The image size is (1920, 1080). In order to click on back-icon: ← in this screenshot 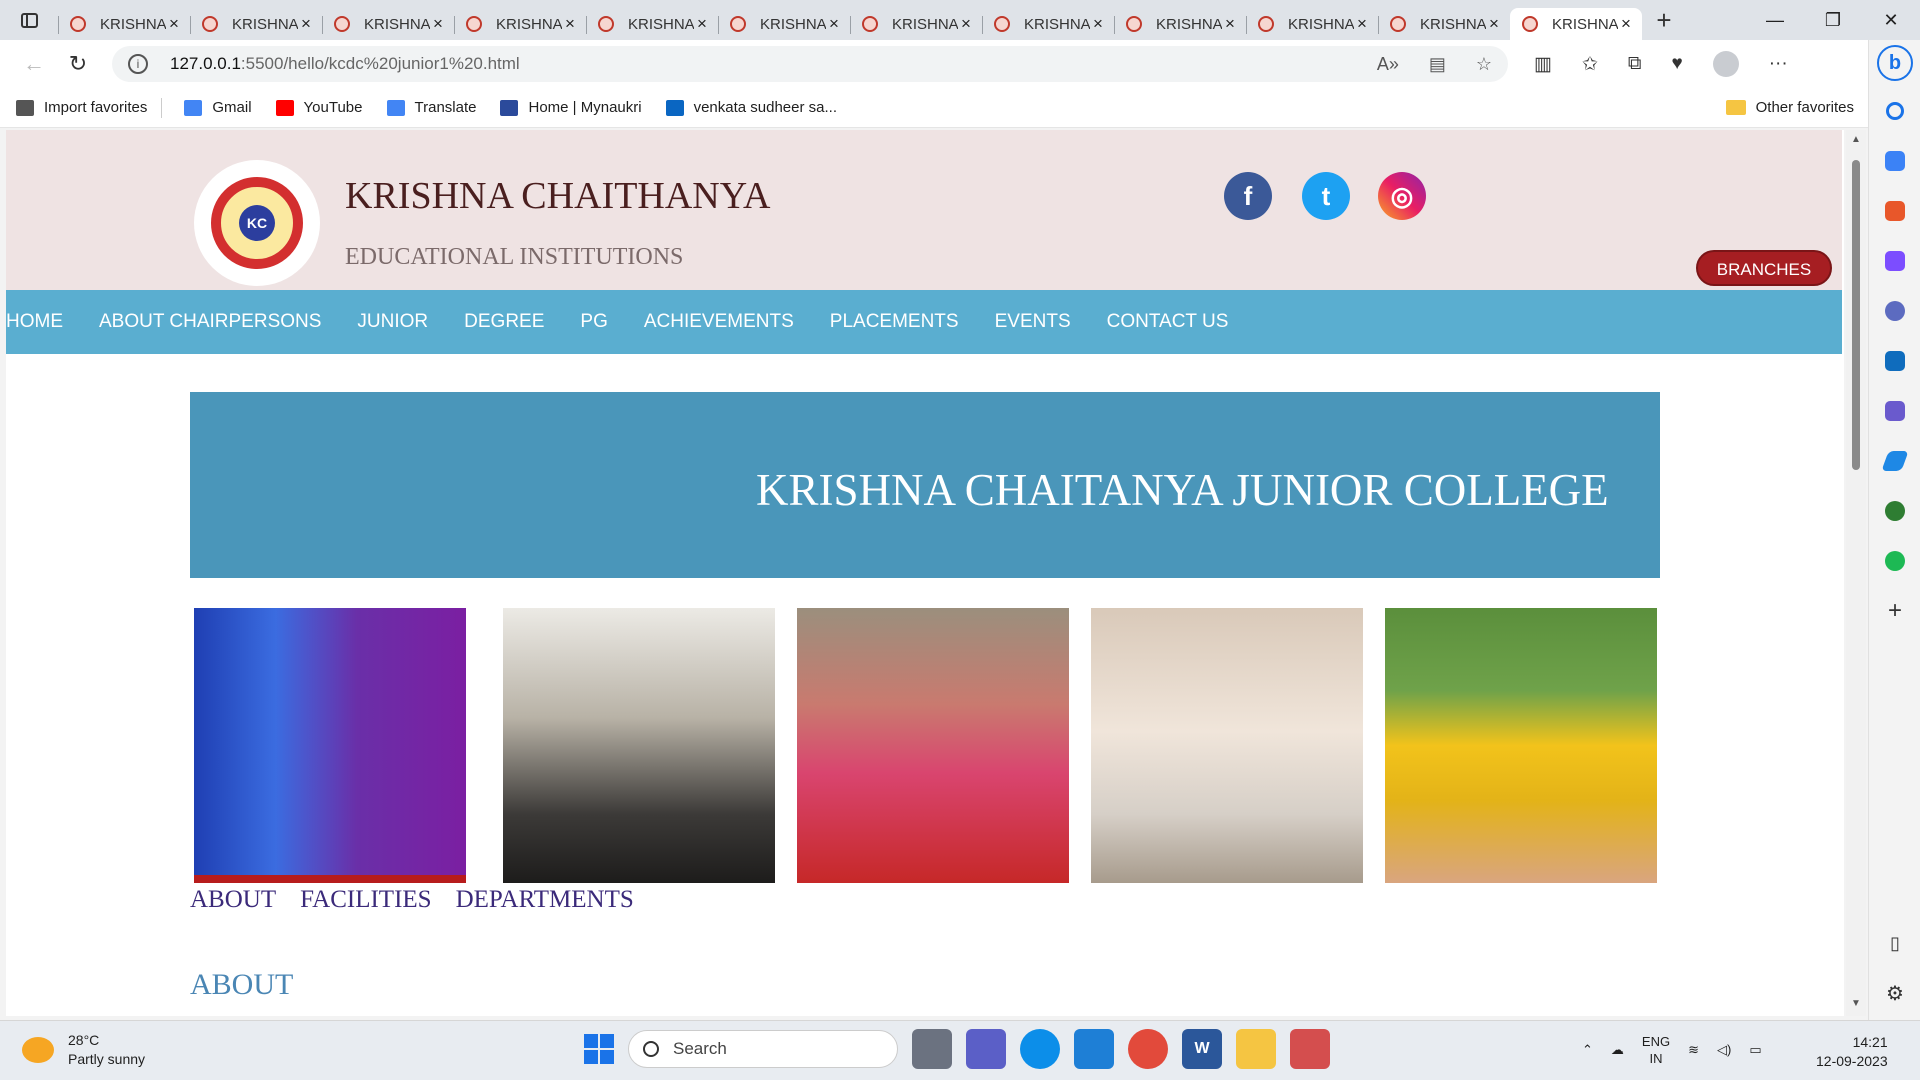, I will do `click(34, 64)`.